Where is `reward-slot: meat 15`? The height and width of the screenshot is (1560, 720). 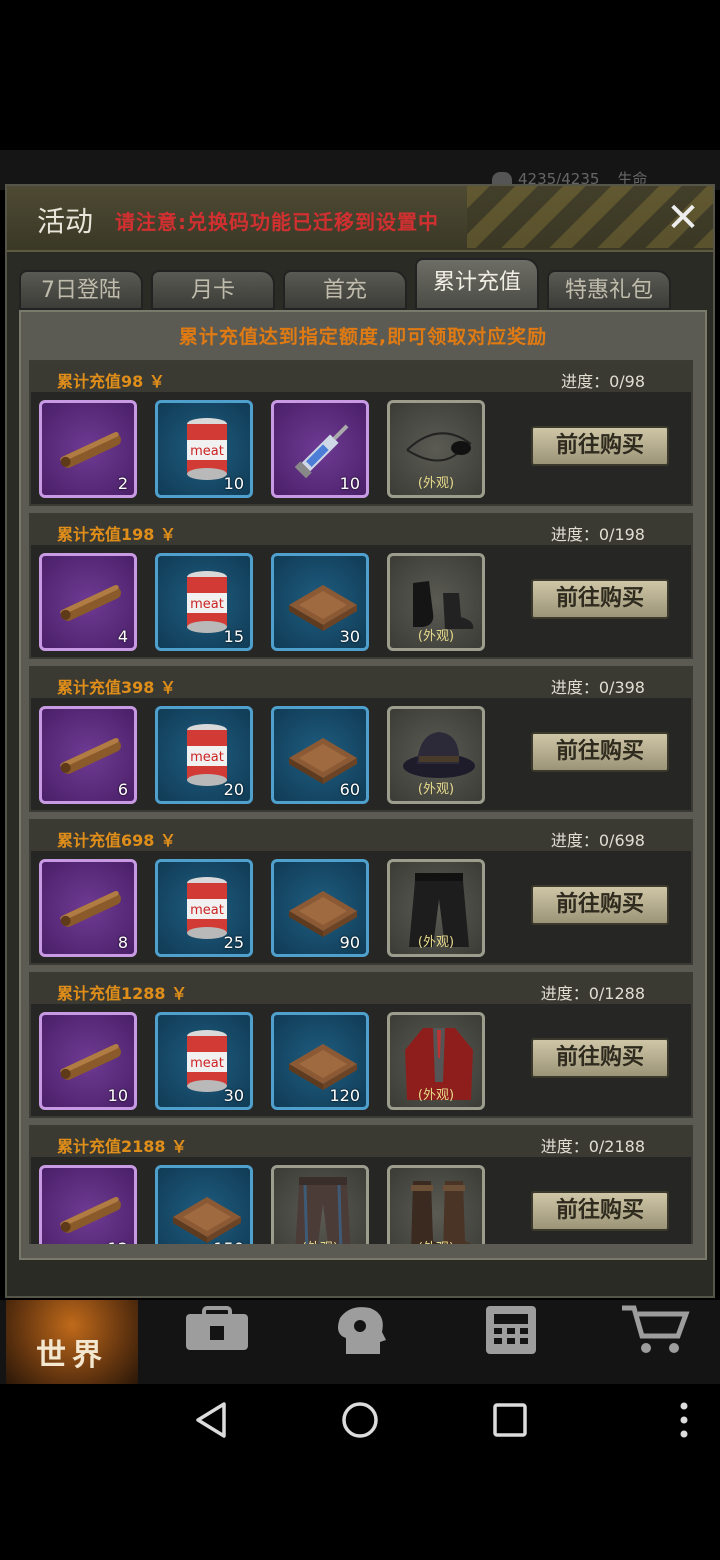 reward-slot: meat 15 is located at coordinates (204, 602).